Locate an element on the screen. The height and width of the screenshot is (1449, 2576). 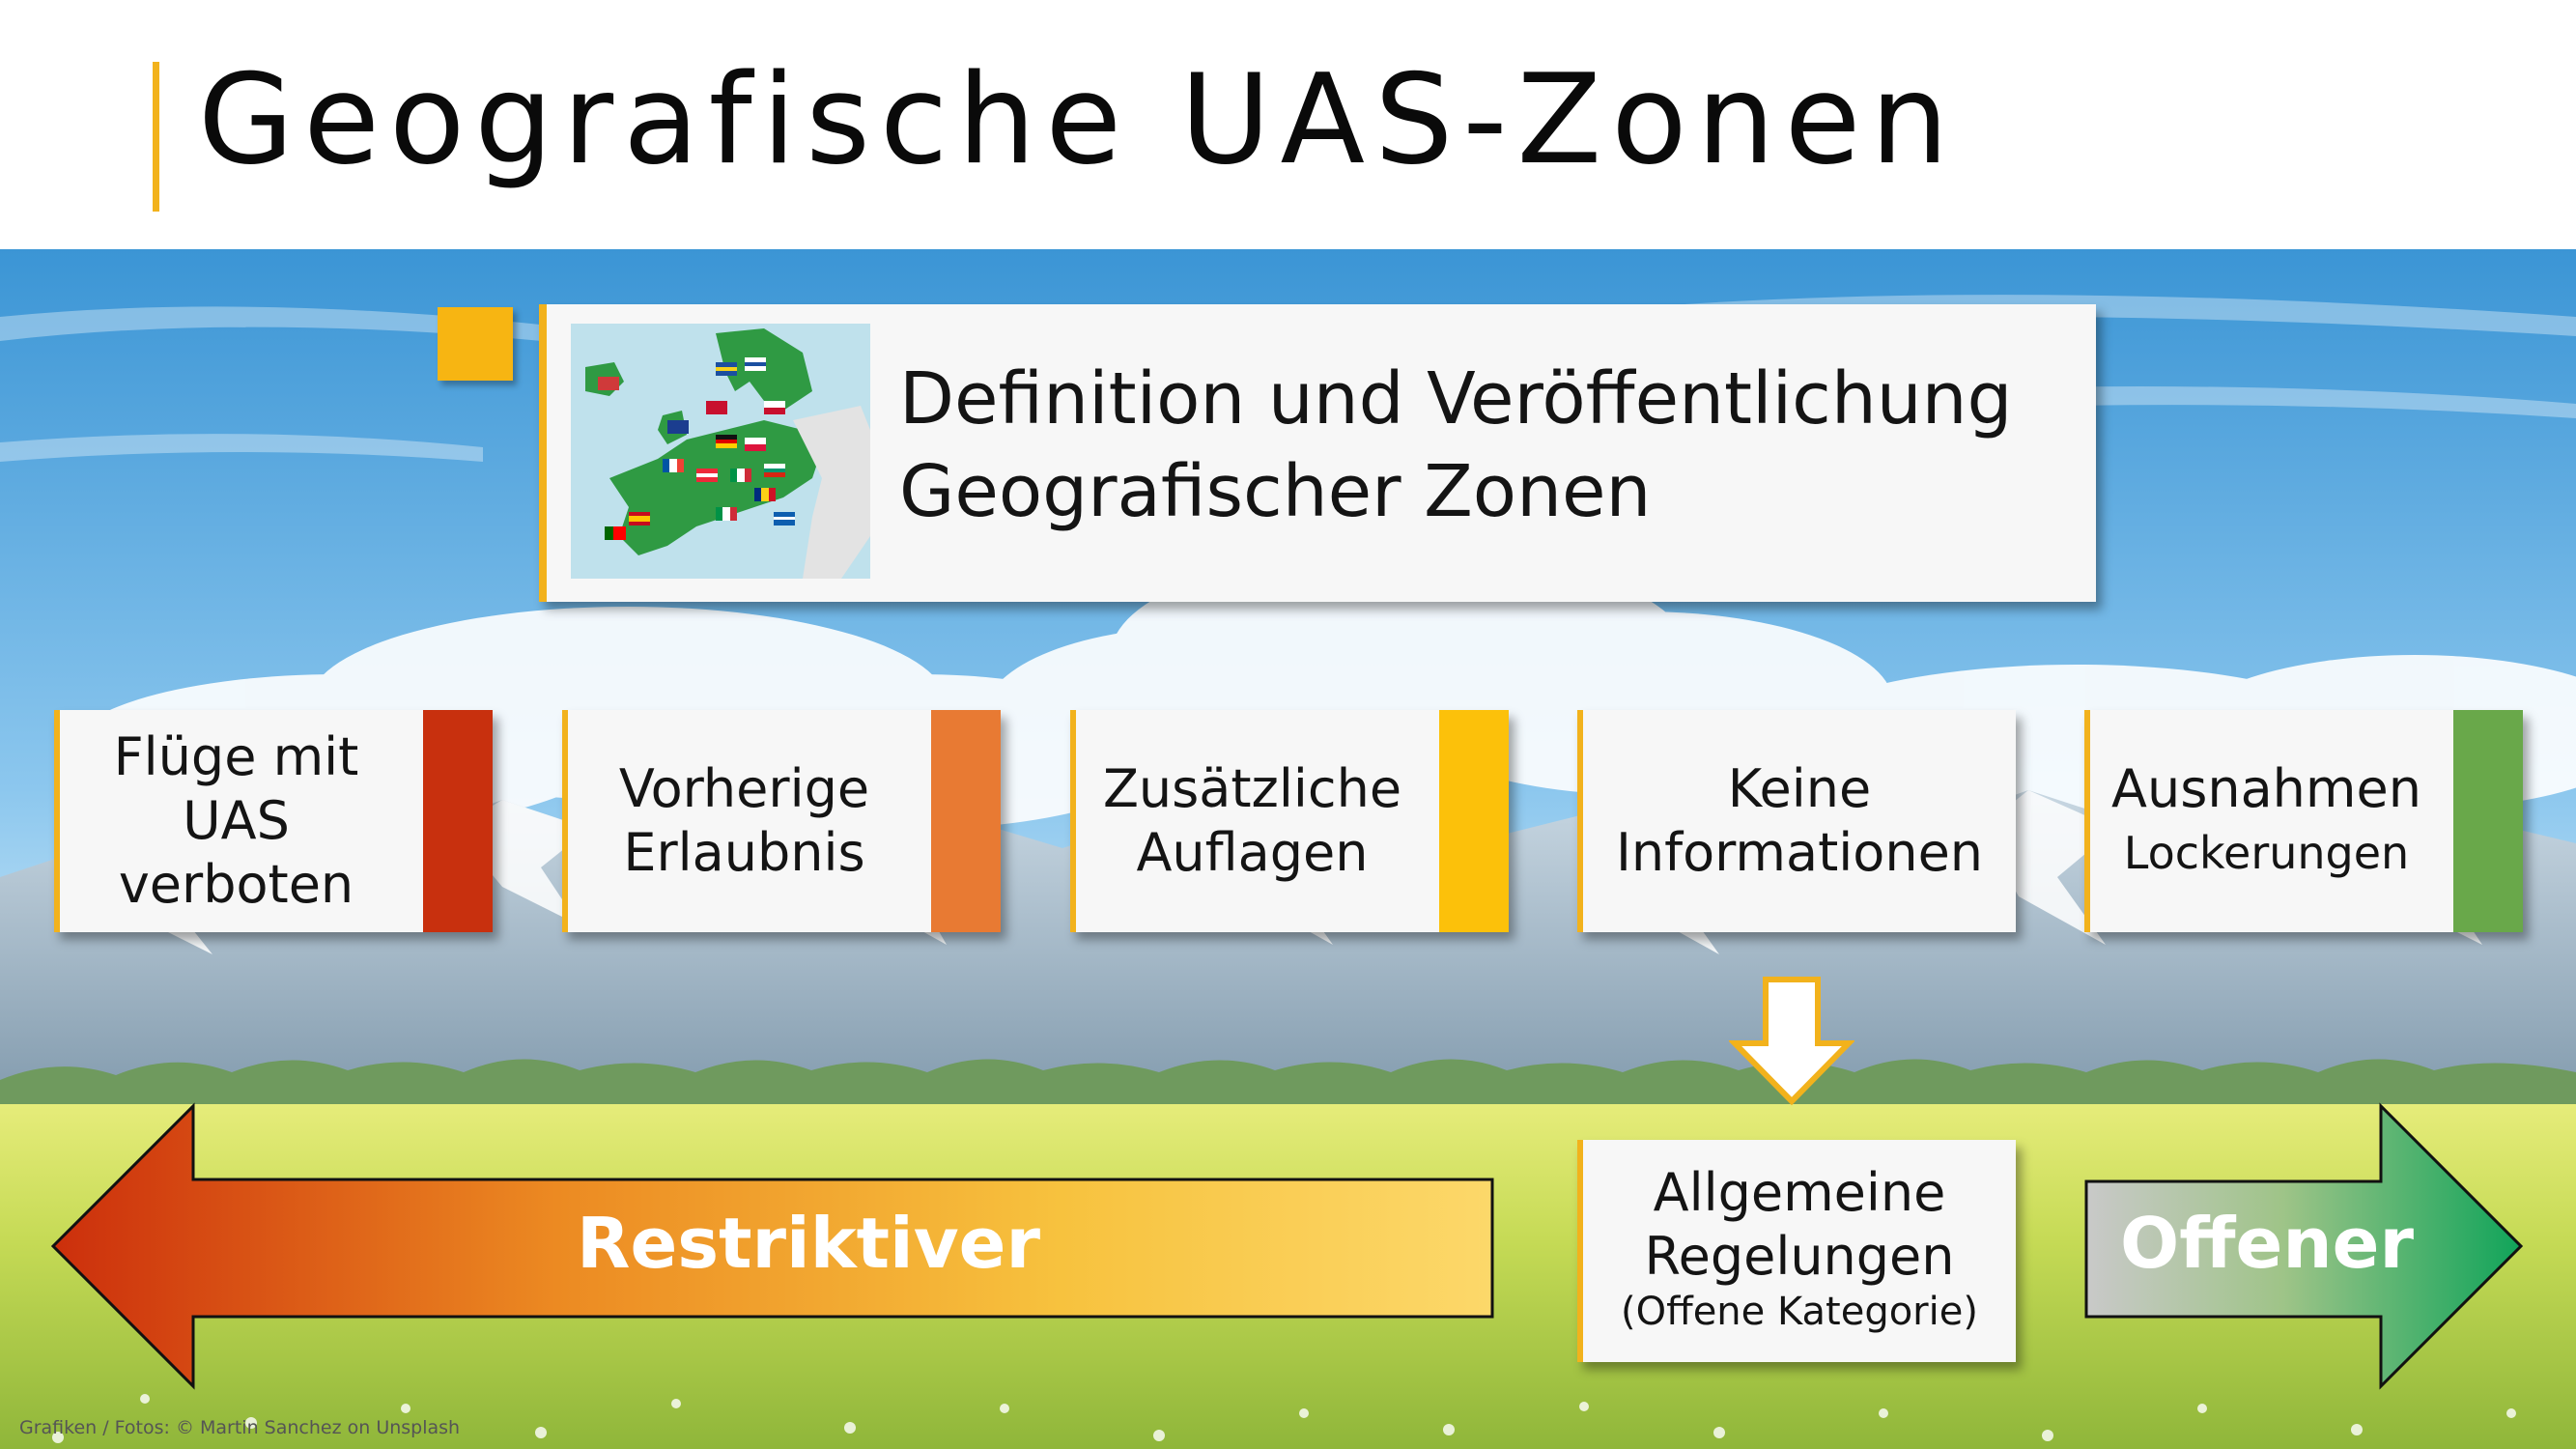
zone-label-line-2: Erlaubnis is located at coordinates (744, 852).